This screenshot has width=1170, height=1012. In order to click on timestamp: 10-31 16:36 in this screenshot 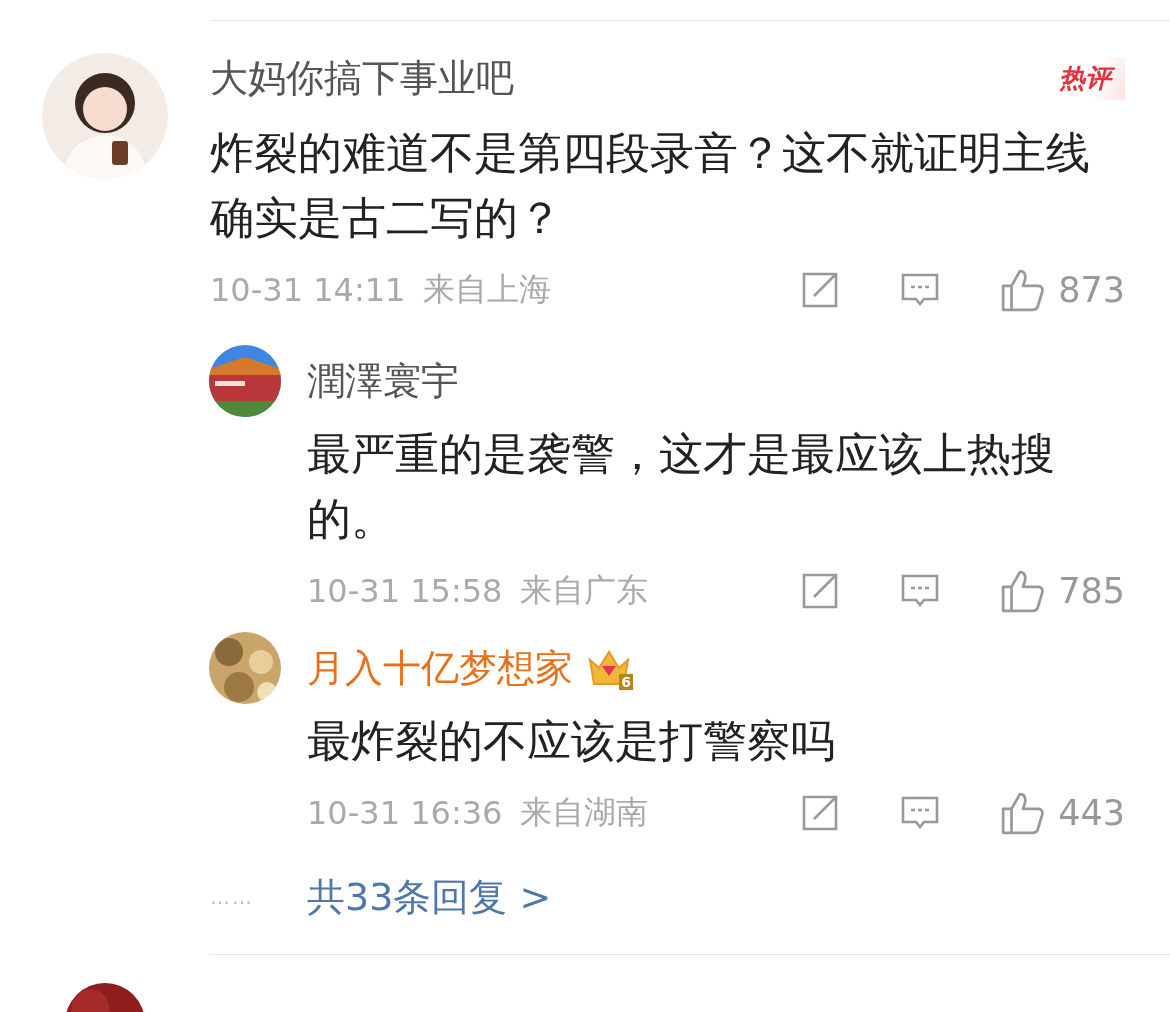, I will do `click(405, 813)`.